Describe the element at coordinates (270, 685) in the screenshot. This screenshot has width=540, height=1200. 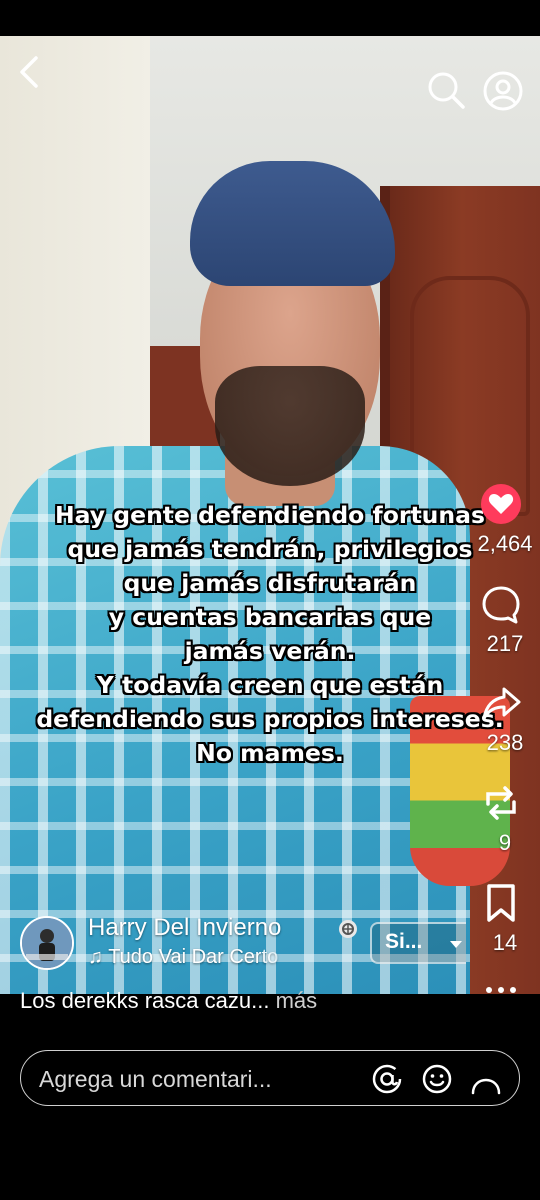
I see `overlay-line: Y todavía creen que están` at that location.